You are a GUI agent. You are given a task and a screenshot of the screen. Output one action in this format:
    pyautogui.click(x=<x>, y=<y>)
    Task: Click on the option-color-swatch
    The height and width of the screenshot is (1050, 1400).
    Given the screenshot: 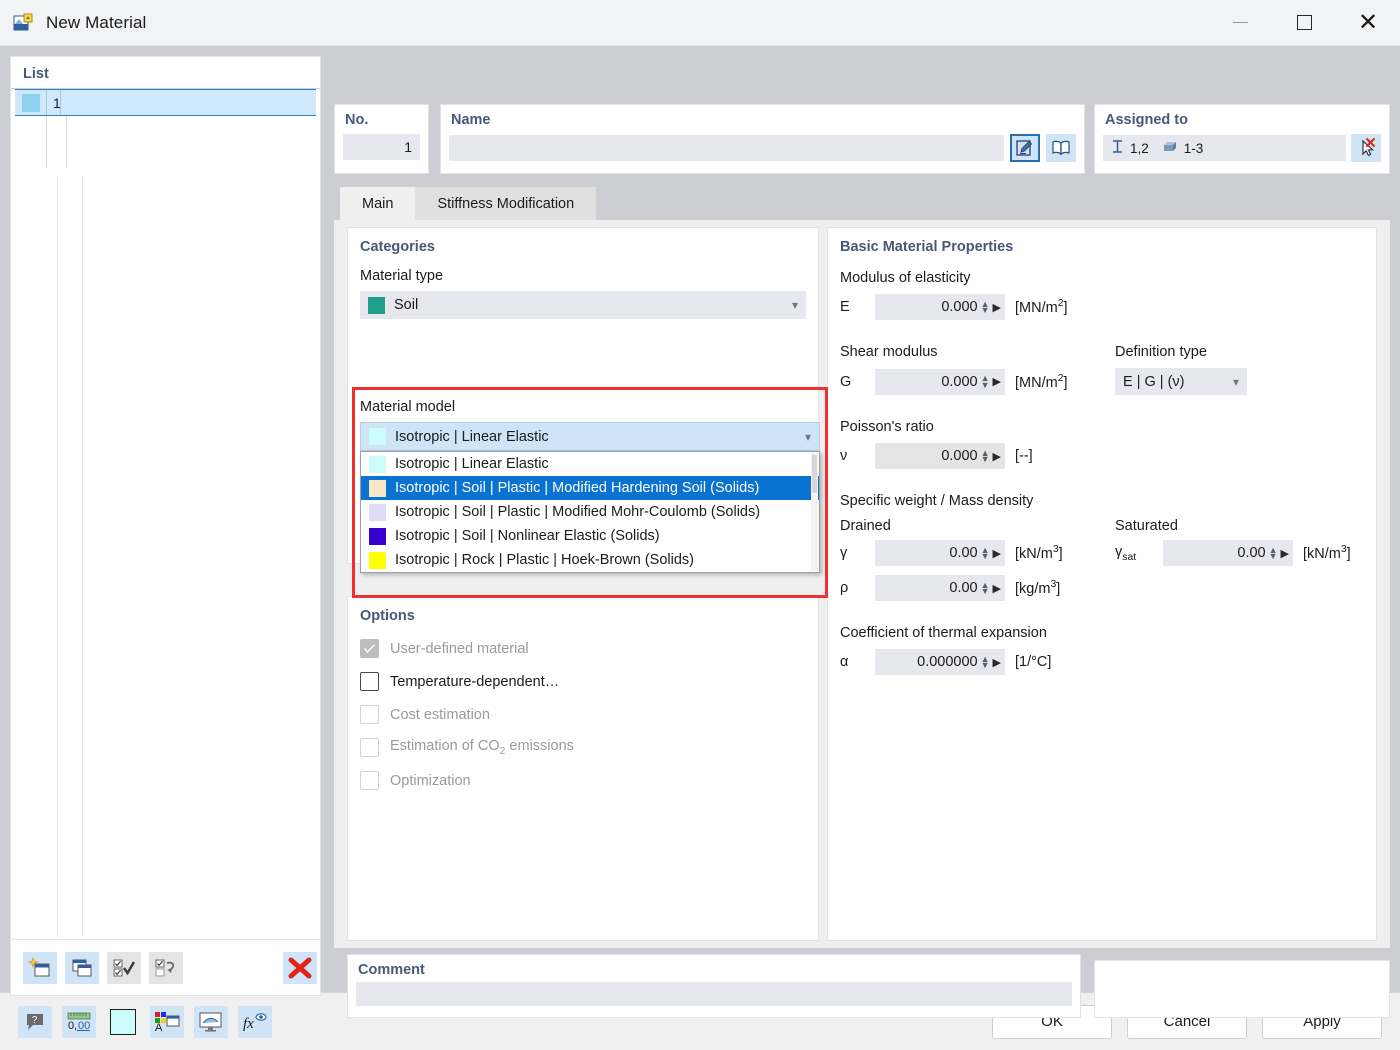 What is the action you would take?
    pyautogui.click(x=377, y=560)
    